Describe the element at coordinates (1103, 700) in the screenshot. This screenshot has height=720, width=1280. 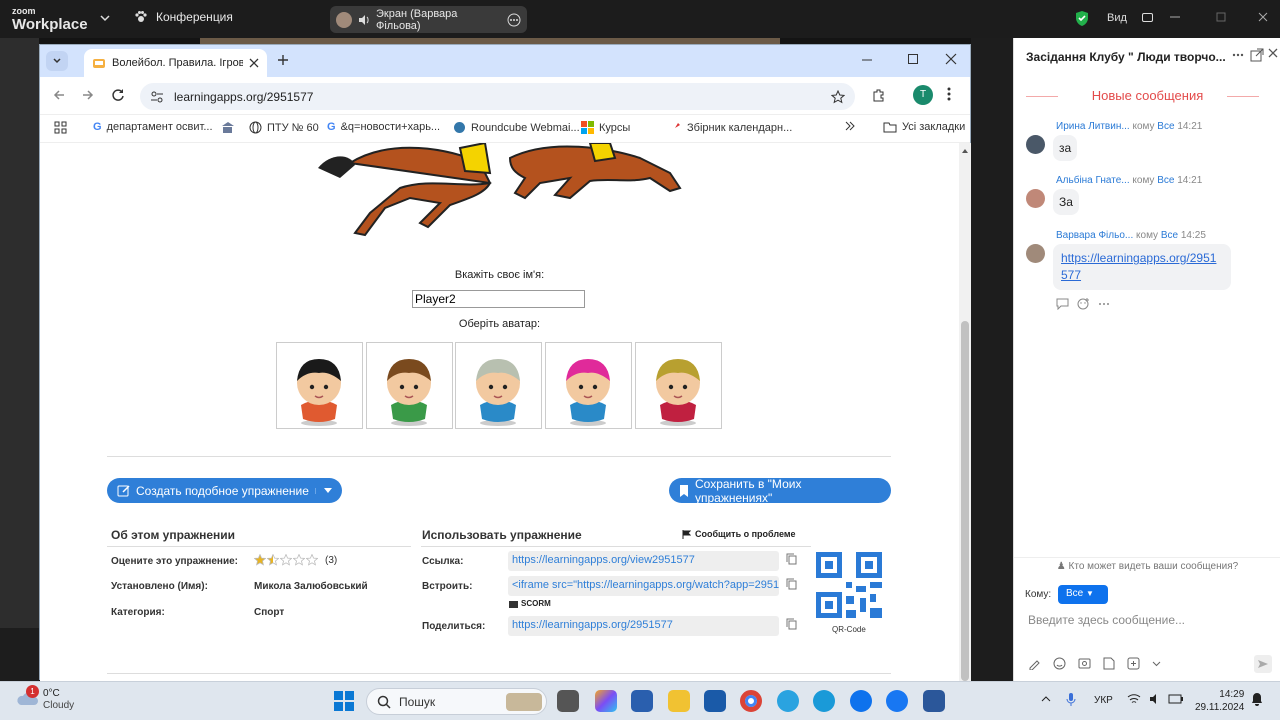
I see `language-indicator: УКР` at that location.